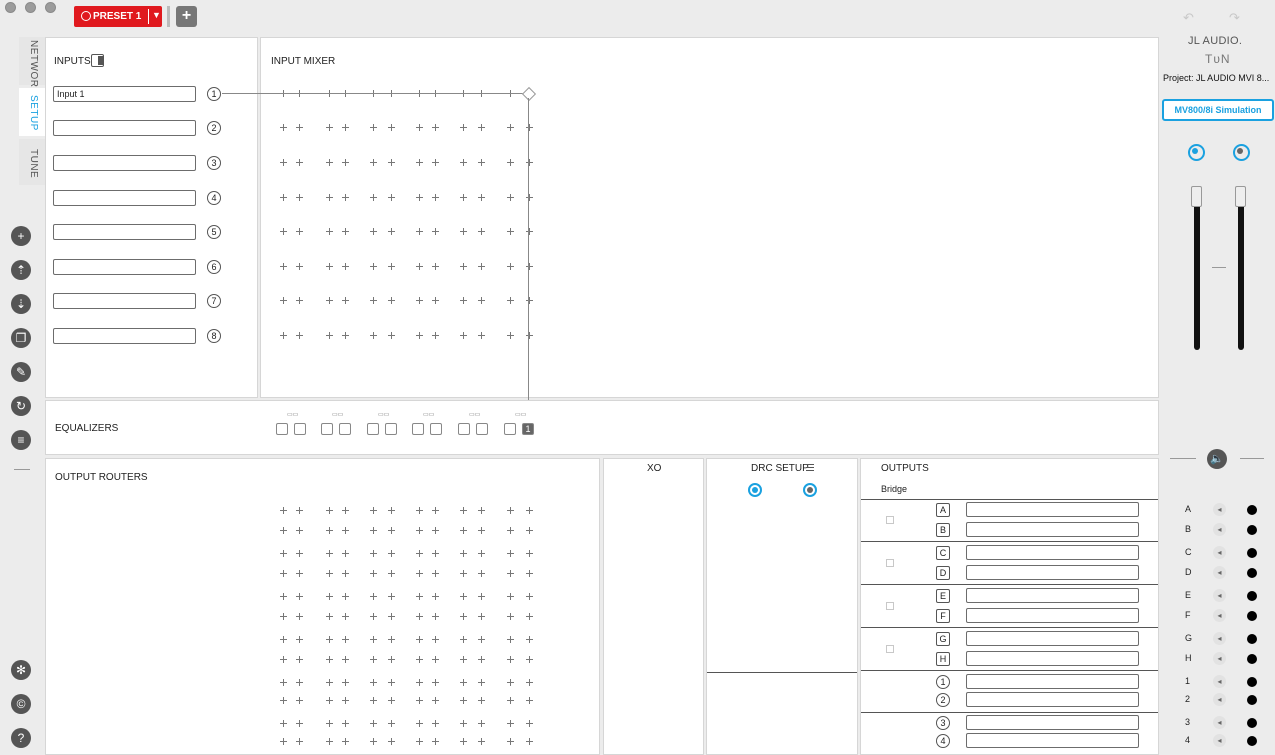 This screenshot has width=1275, height=755. I want to click on copyright-icon: ©, so click(21, 704).